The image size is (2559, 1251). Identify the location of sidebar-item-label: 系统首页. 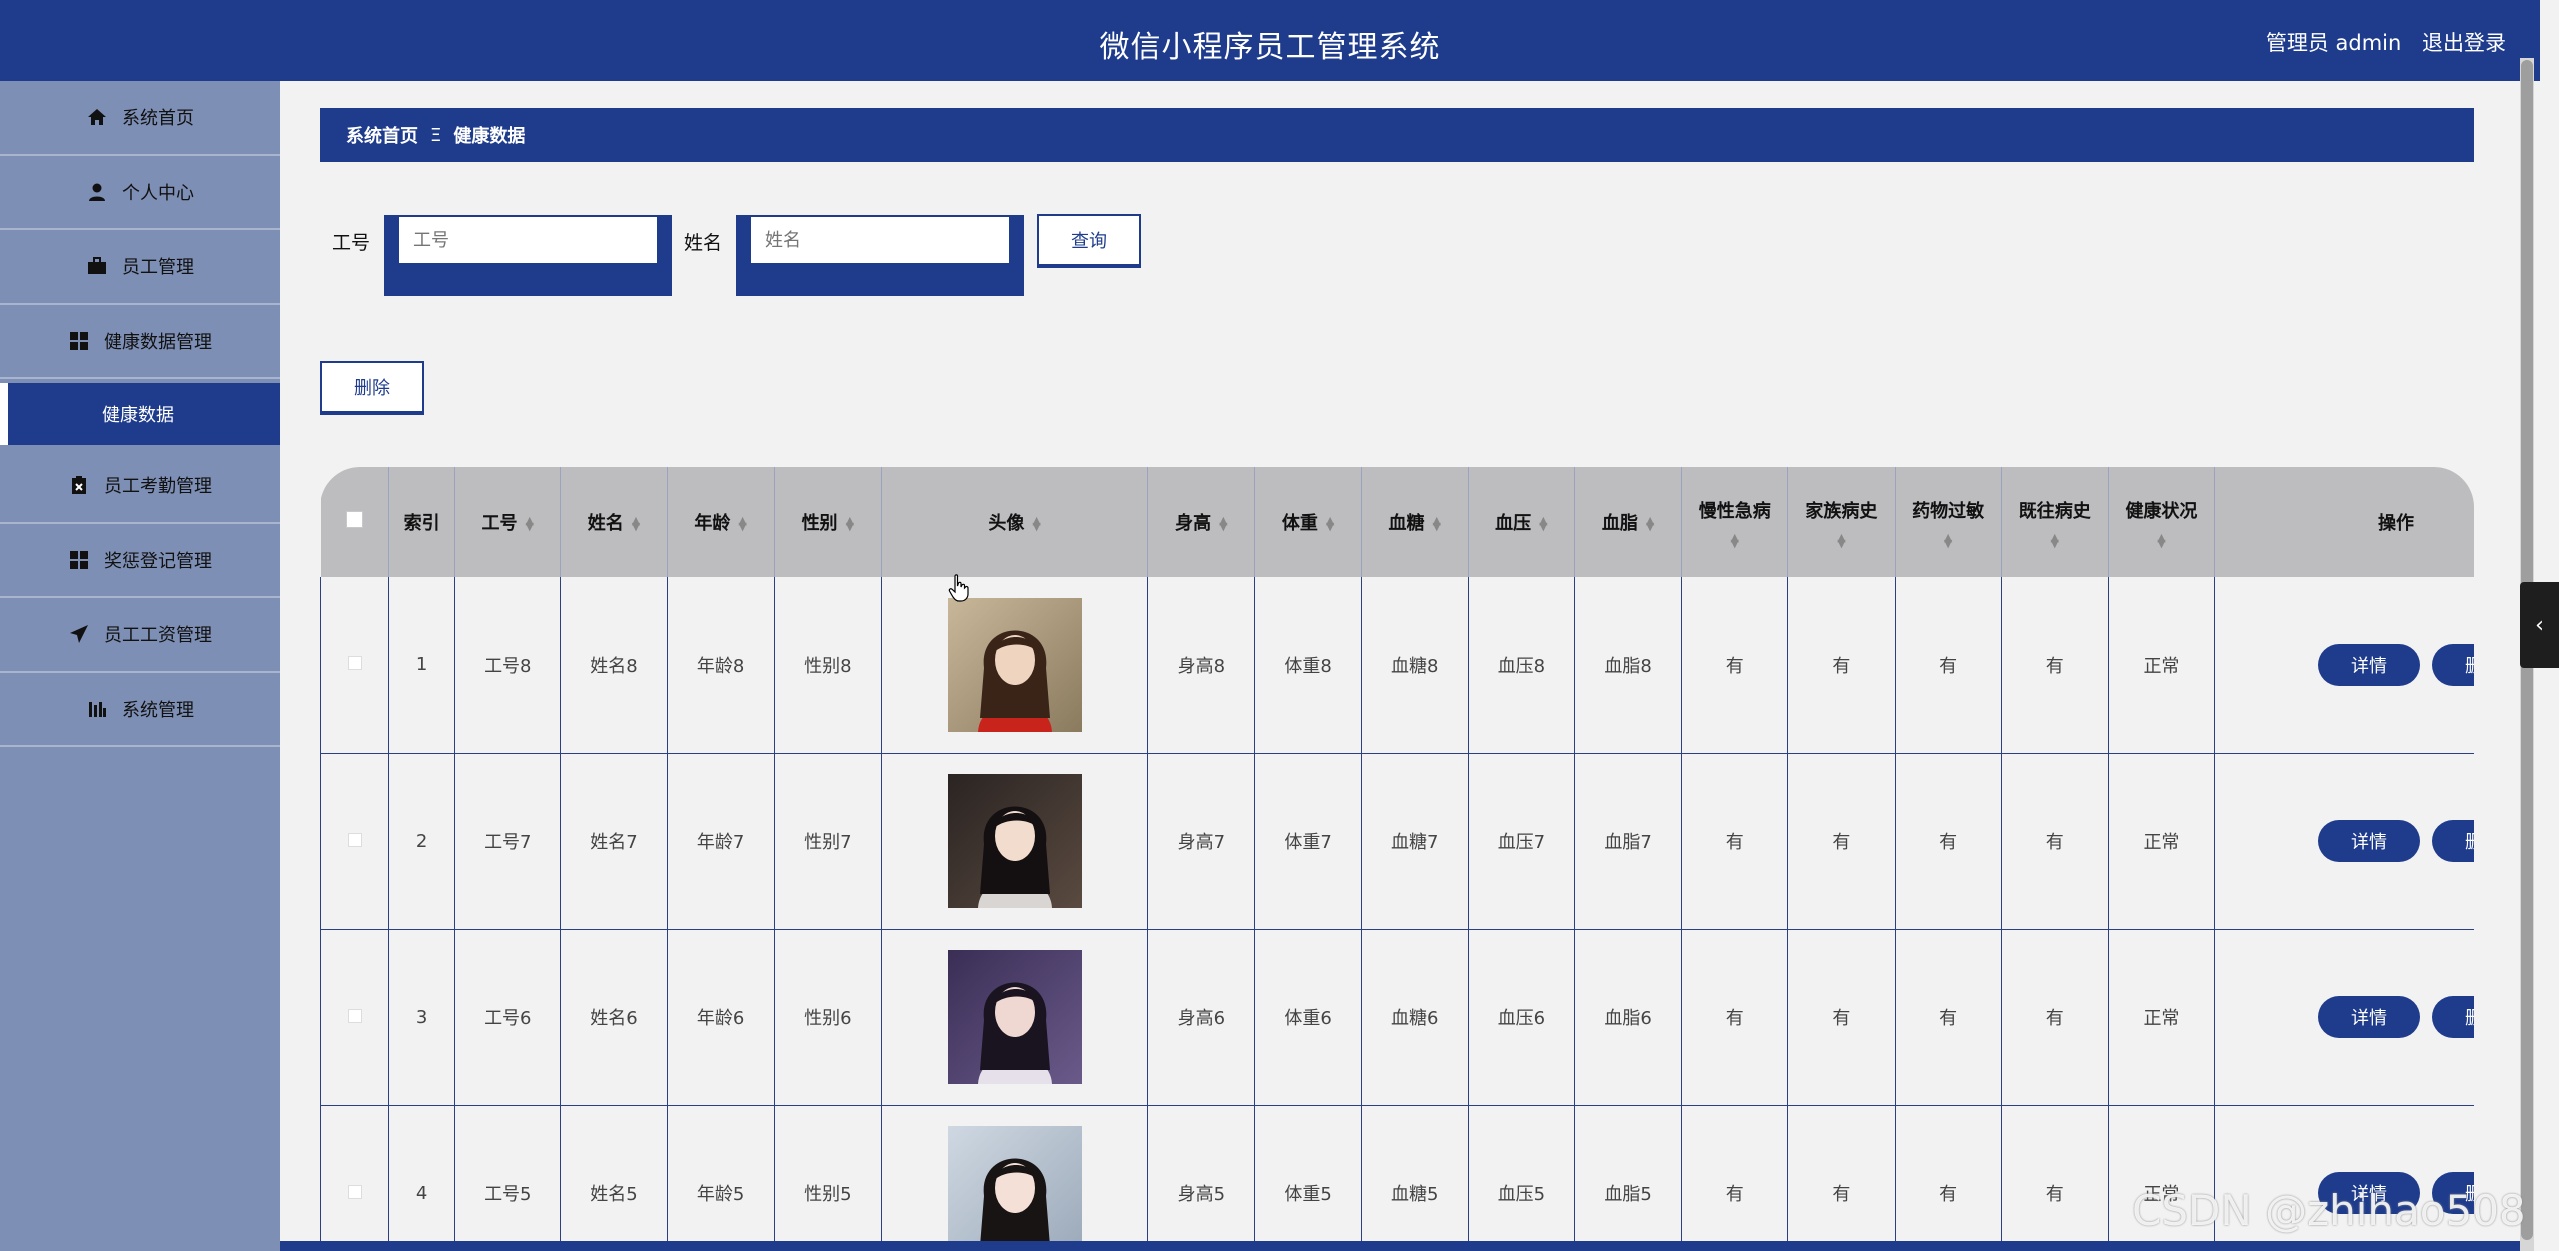
(158, 119).